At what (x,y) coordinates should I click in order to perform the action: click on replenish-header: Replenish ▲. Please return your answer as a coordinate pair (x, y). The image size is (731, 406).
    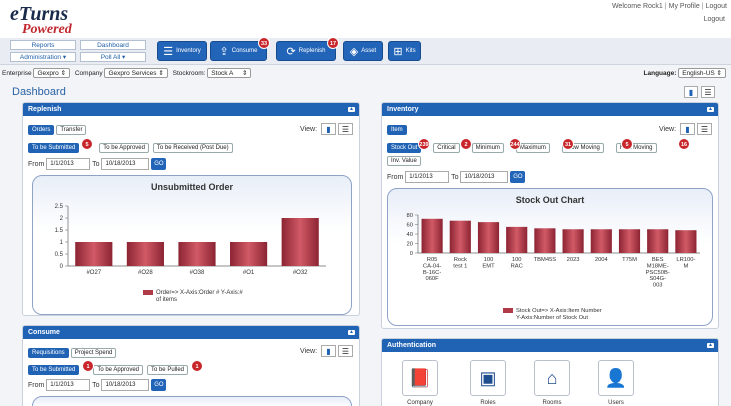
    Looking at the image, I should click on (191, 109).